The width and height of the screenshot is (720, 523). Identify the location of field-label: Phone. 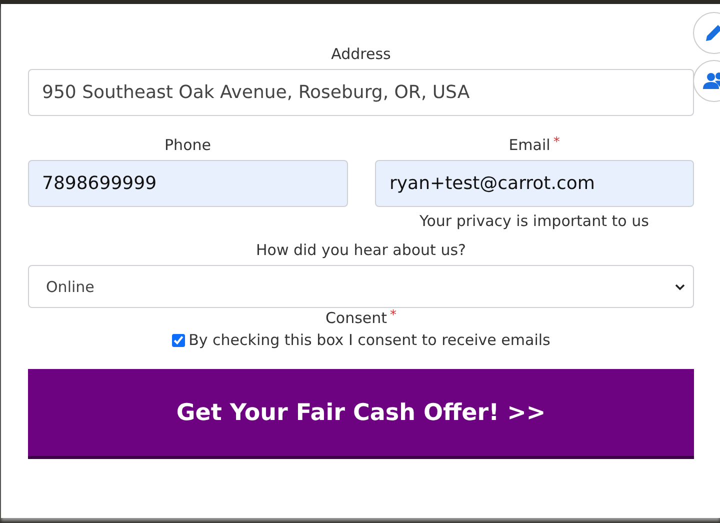
(187, 145).